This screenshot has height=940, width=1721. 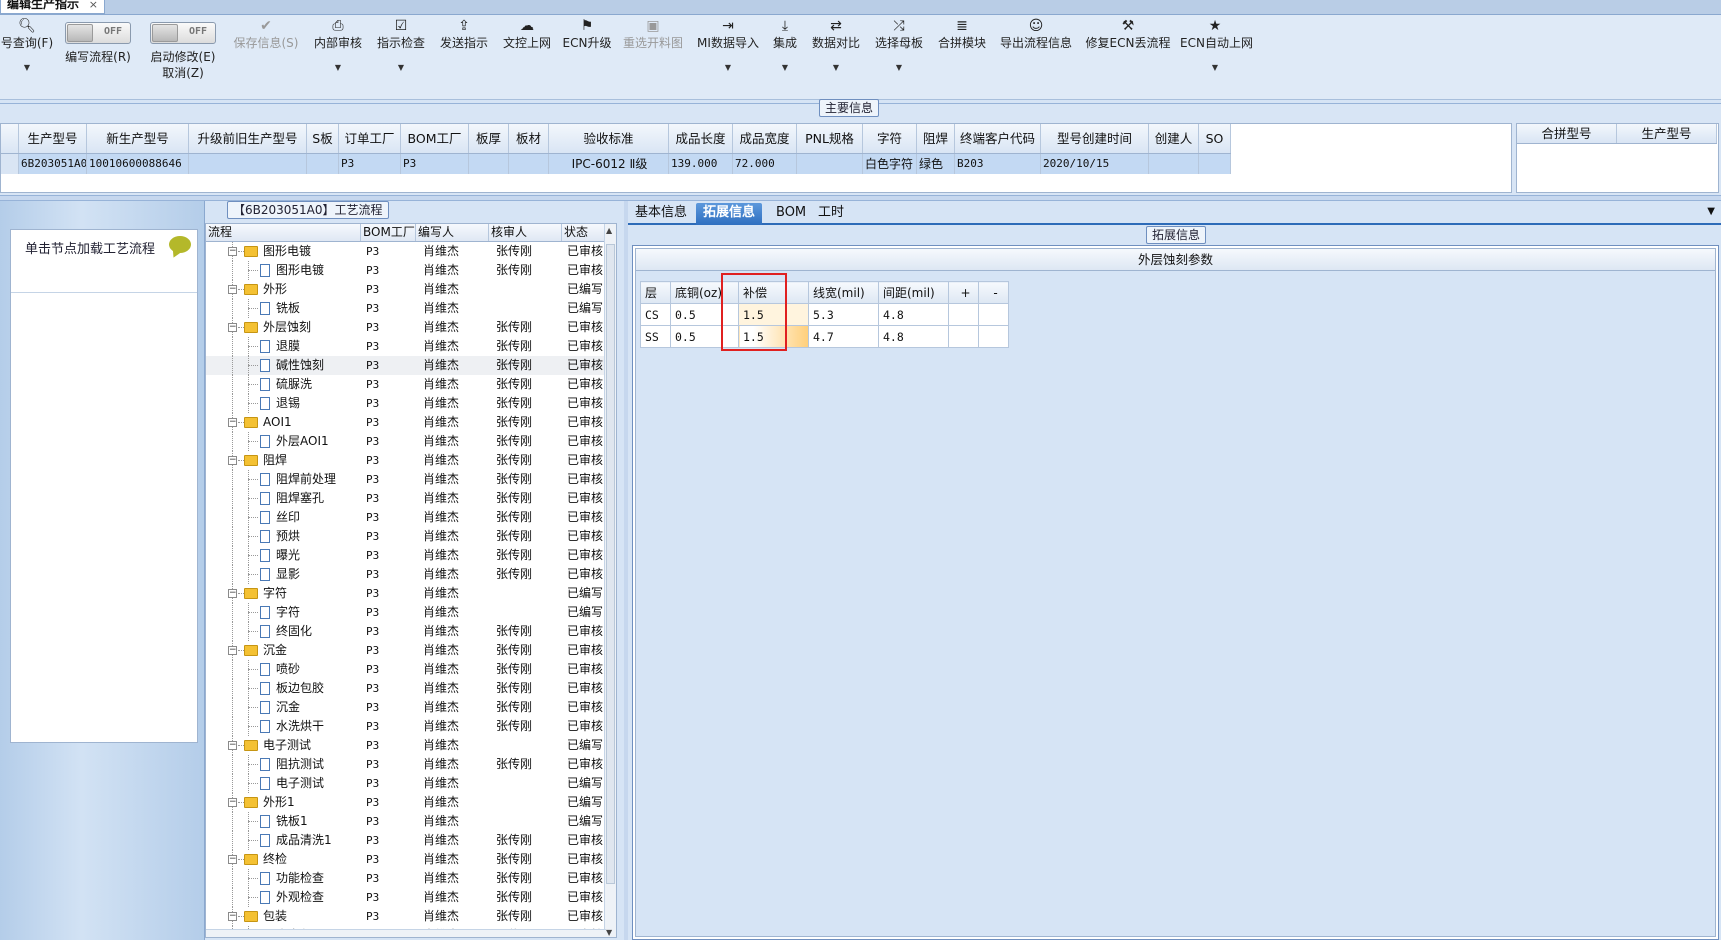 What do you see at coordinates (406, 251) in the screenshot?
I see `tree-row: − 图形电镀 P3 肖维杰 张传刚 已审核` at bounding box center [406, 251].